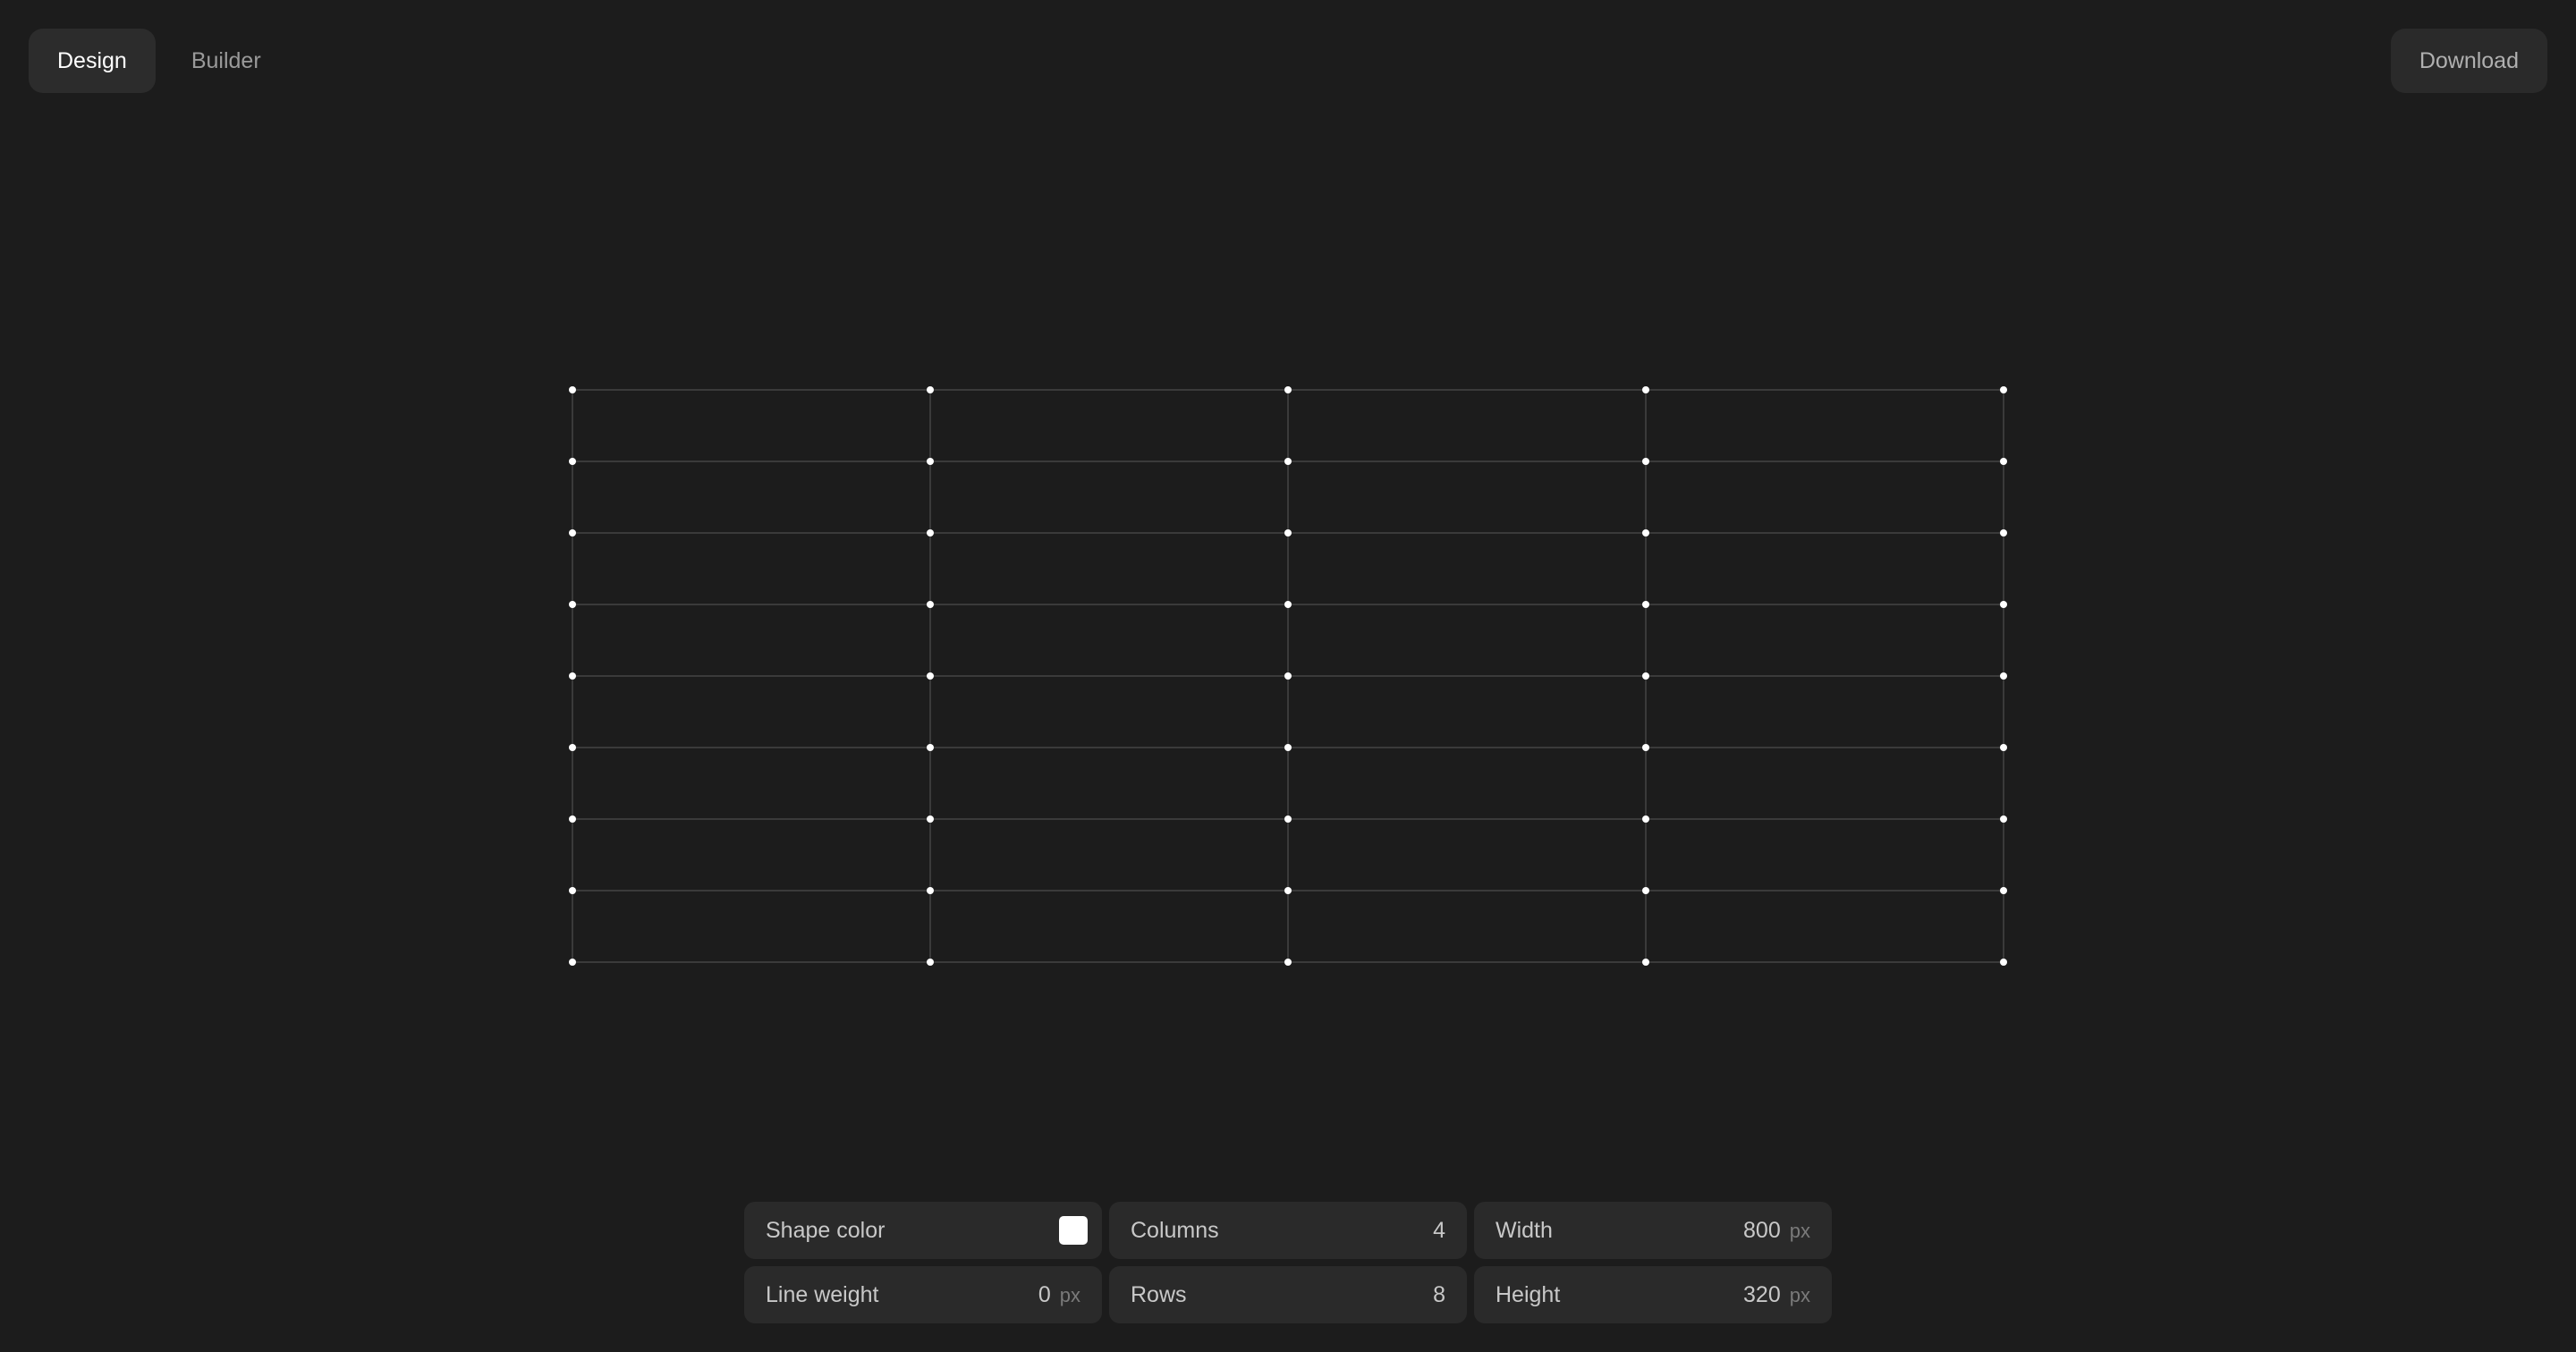 This screenshot has height=1352, width=2576. I want to click on width-control: Width 800 px, so click(1653, 1230).